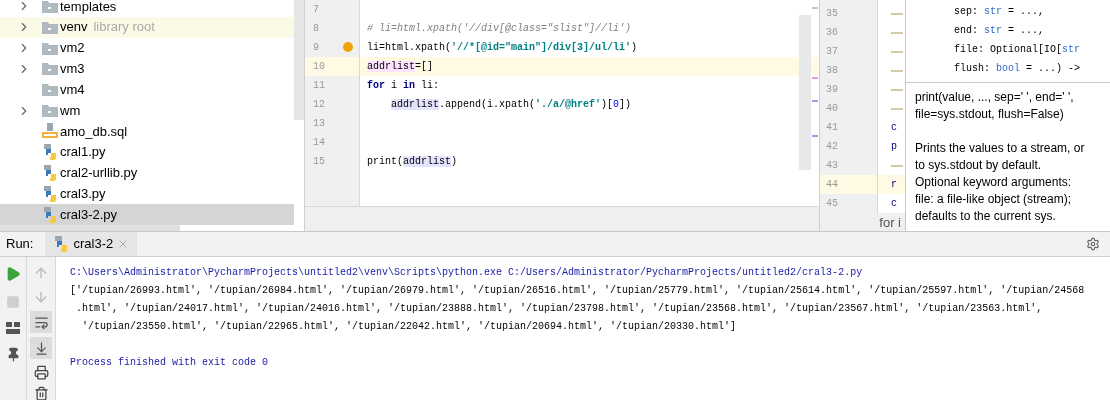 Image resolution: width=1110 pixels, height=400 pixels. I want to click on tree-item: cral1.py, so click(147, 152).